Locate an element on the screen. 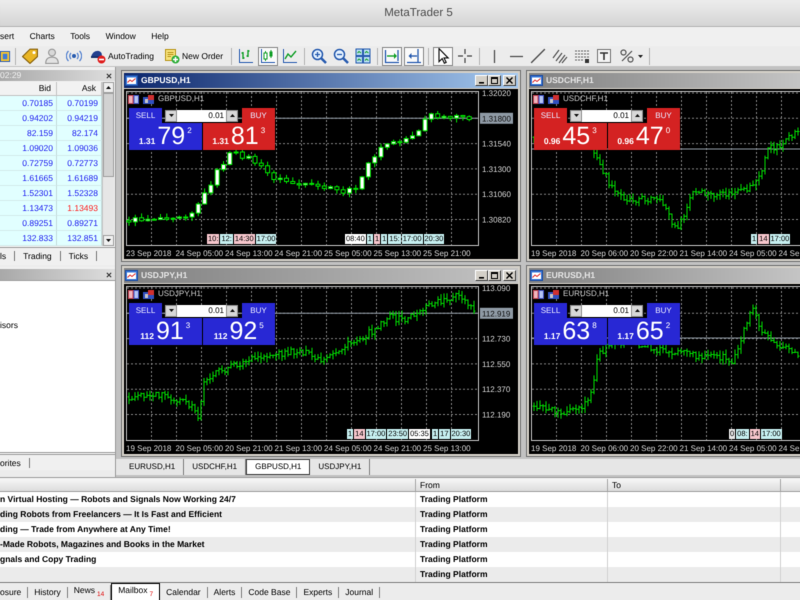 The height and width of the screenshot is (600, 800). signal-icon is located at coordinates (74, 56).